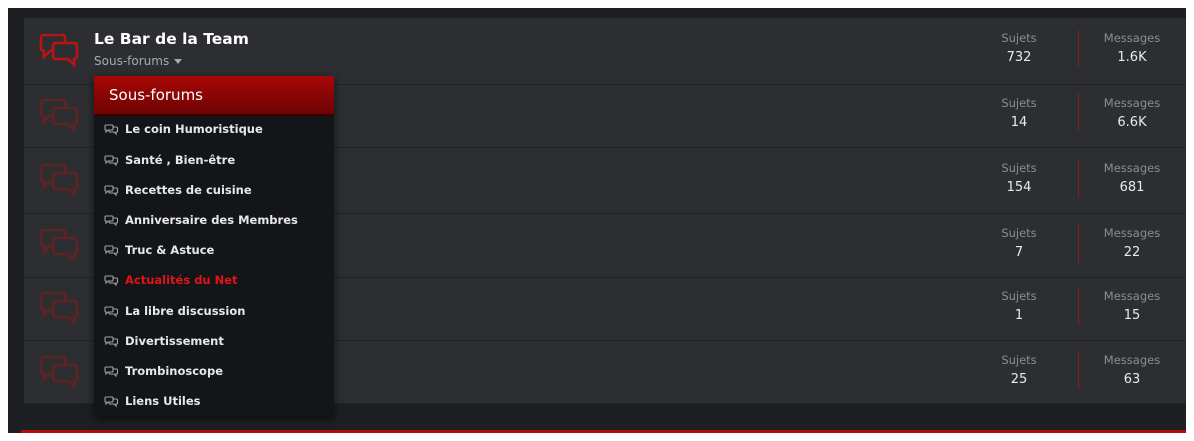  I want to click on menu-item-divertissement: Divertissement, so click(164, 341).